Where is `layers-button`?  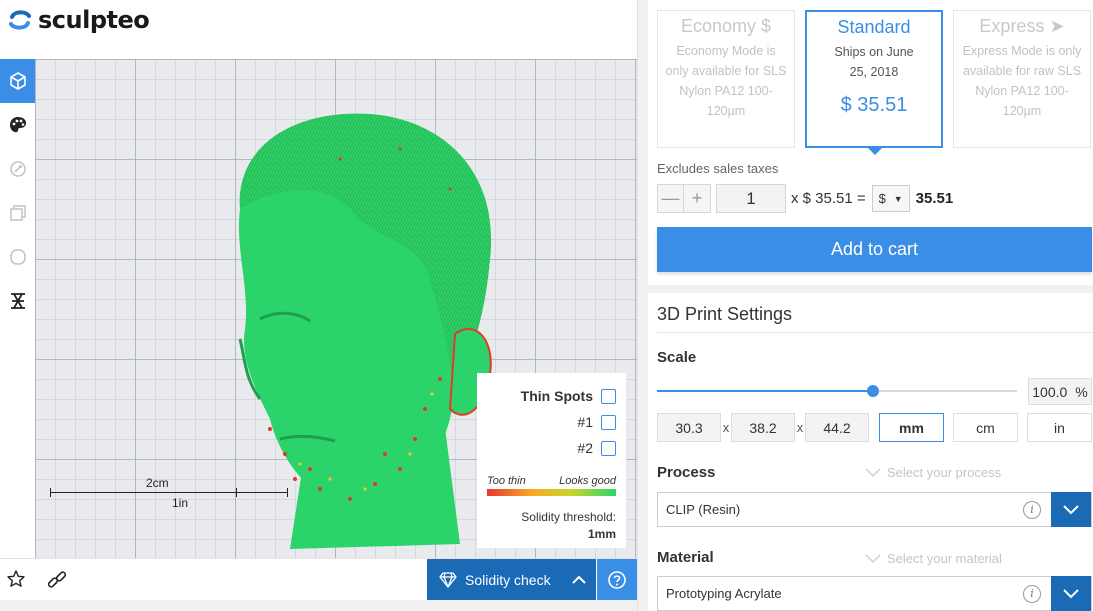 layers-button is located at coordinates (17, 213).